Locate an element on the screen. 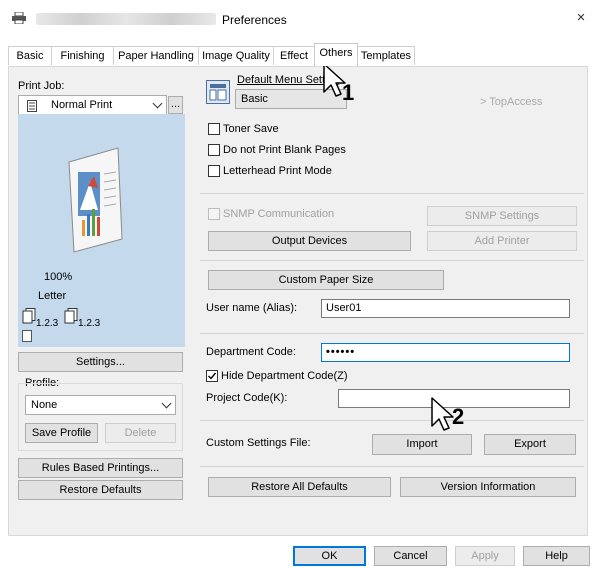 The width and height of the screenshot is (596, 568). print-job-select: Normal Print is located at coordinates (92, 105).